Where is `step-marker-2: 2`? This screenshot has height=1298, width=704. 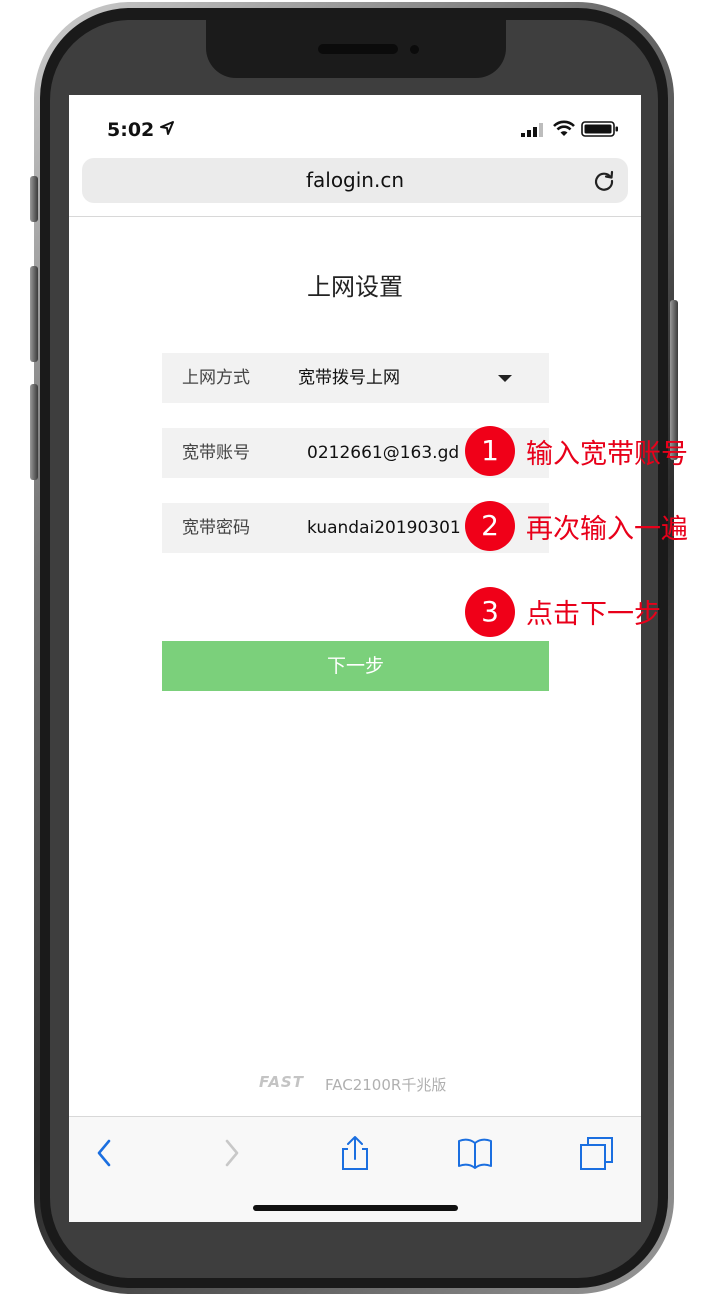 step-marker-2: 2 is located at coordinates (490, 526).